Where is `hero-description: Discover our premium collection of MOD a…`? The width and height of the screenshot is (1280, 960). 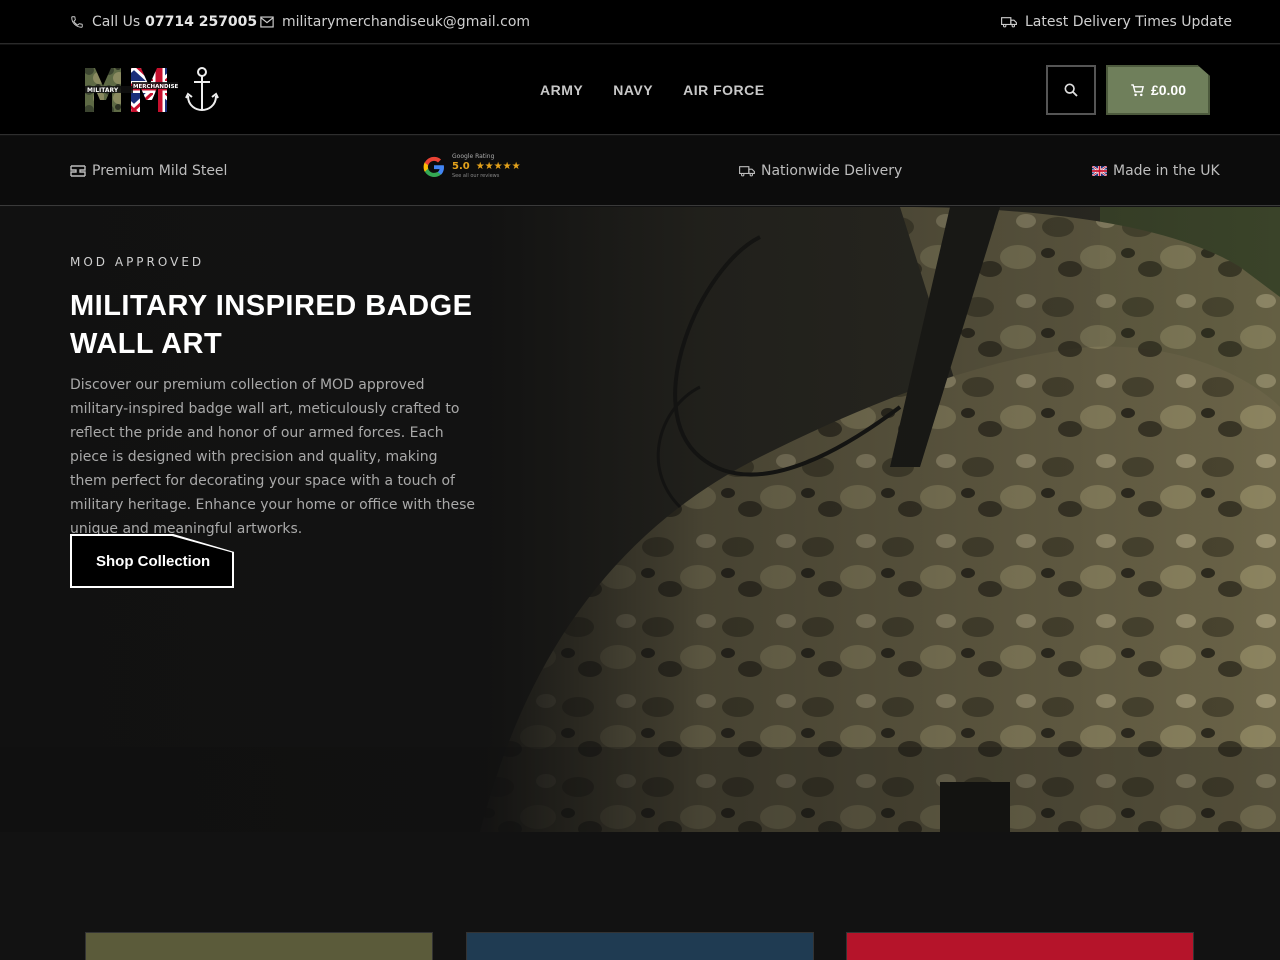
hero-description: Discover our premium collection of MOD a… is located at coordinates (273, 457).